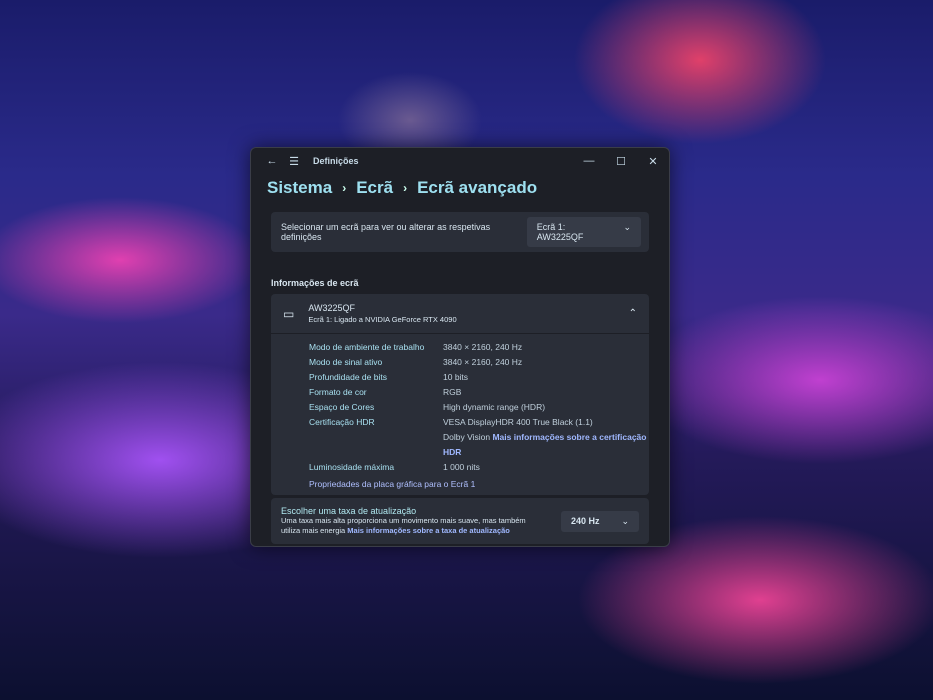  What do you see at coordinates (349, 511) in the screenshot?
I see `refresh-rate-title: Escolher uma taxa de atualização` at bounding box center [349, 511].